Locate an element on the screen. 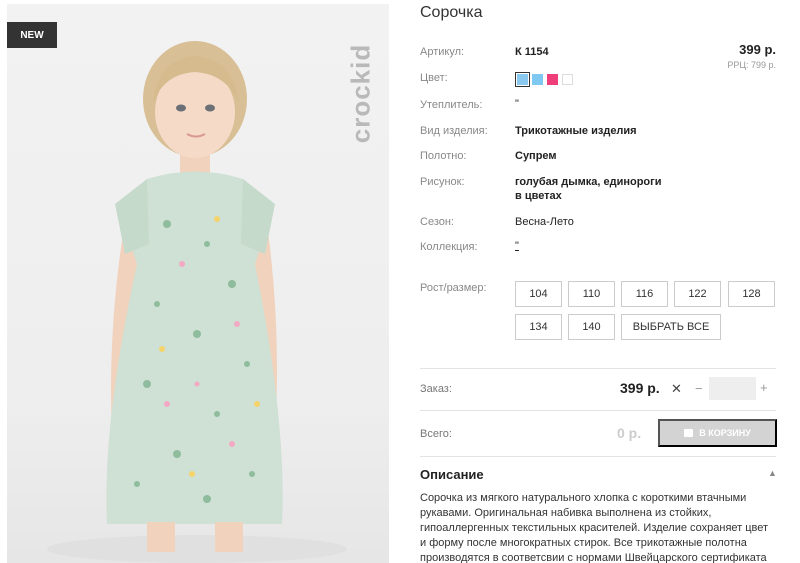 This screenshot has height=563, width=800. field-value-pattern: голубая дымка, единороги is located at coordinates (588, 182).